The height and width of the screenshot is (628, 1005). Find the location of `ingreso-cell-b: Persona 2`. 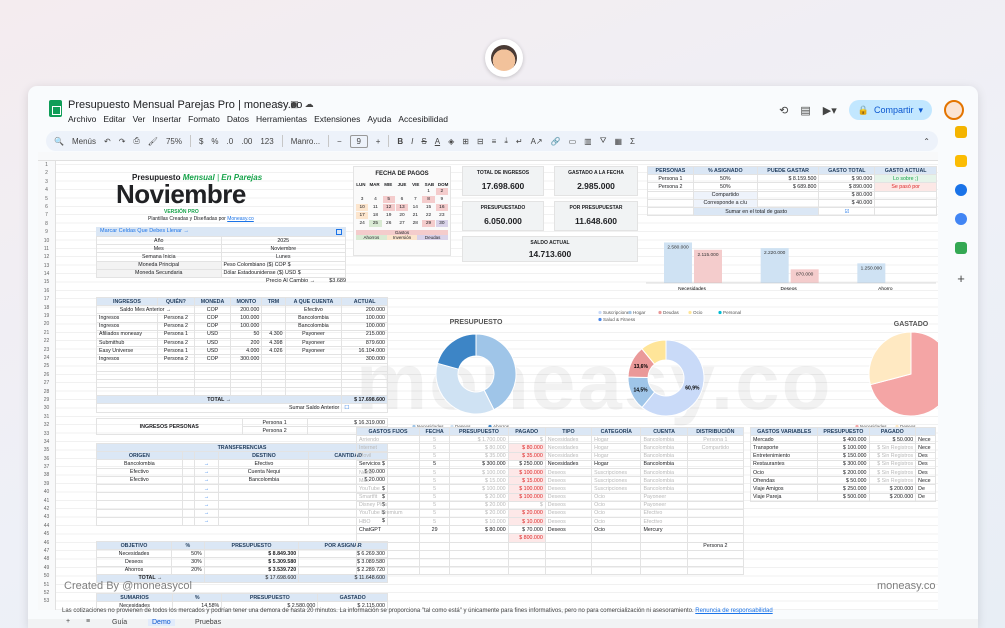

ingreso-cell-b: Persona 2 is located at coordinates (175, 342).